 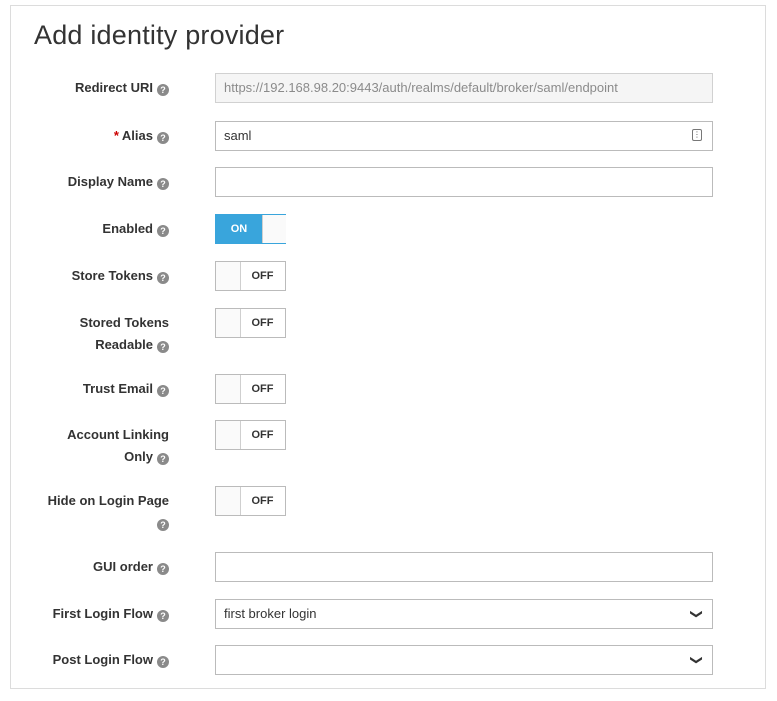 I want to click on stored-tokens-readable-toggle: OFF, so click(x=250, y=323).